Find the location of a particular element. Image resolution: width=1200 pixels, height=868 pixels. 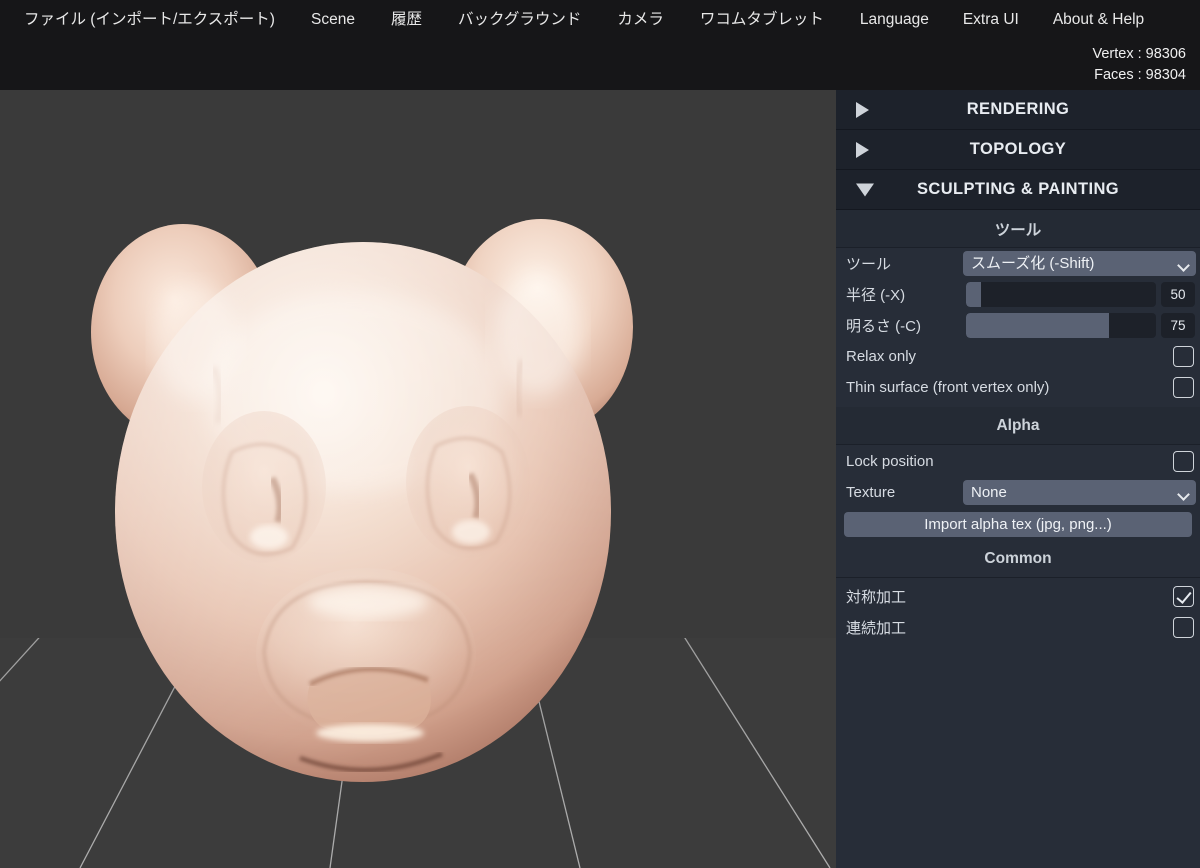

section-title-rendering: RENDERING is located at coordinates (1018, 109).